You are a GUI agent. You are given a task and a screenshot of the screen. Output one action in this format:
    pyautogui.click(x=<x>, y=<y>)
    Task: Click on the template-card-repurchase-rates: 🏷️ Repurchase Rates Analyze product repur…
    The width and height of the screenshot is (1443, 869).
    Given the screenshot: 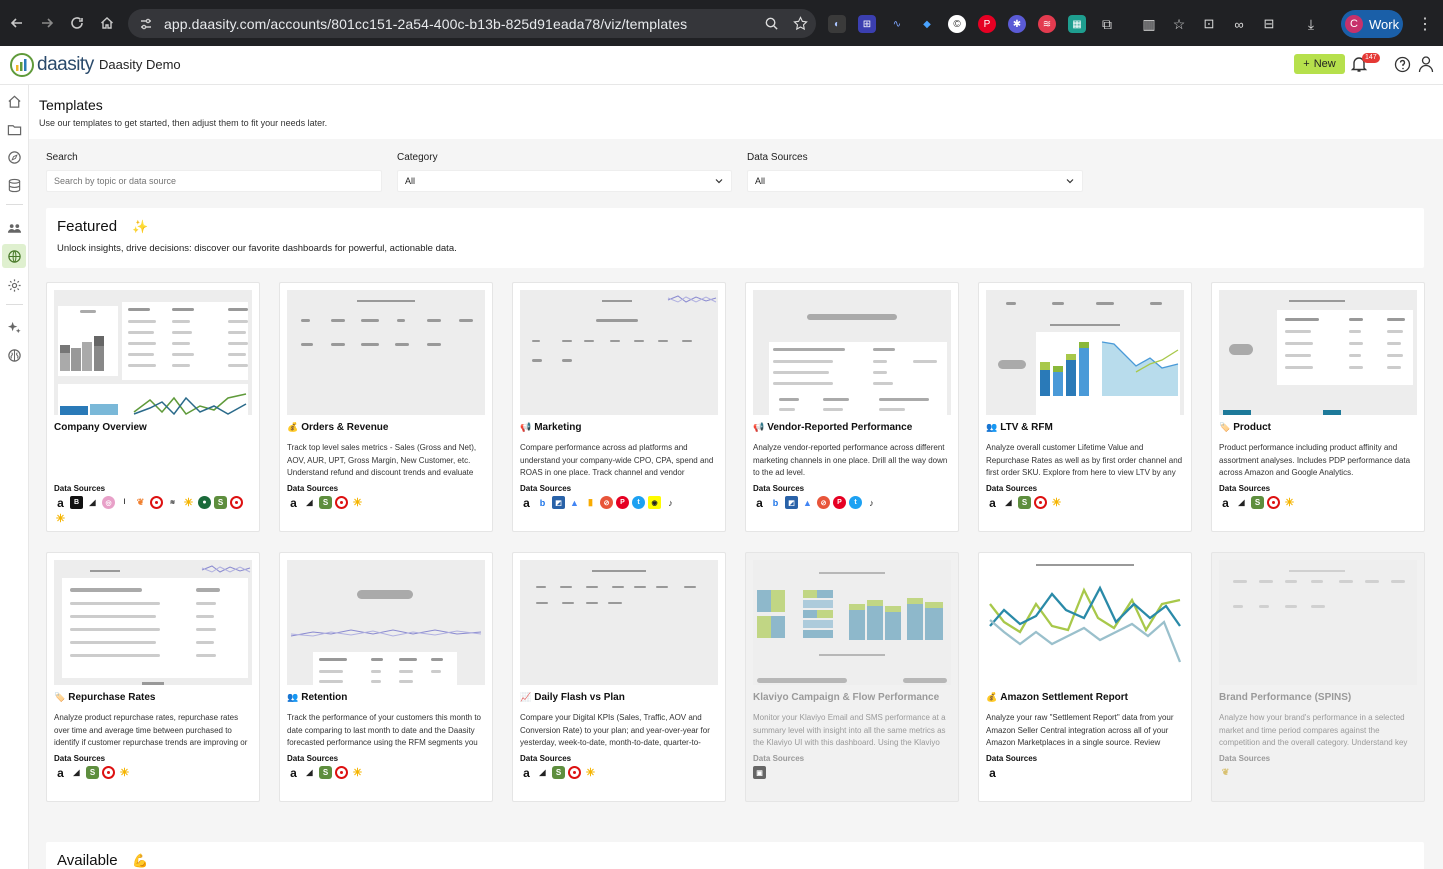 What is the action you would take?
    pyautogui.click(x=153, y=677)
    